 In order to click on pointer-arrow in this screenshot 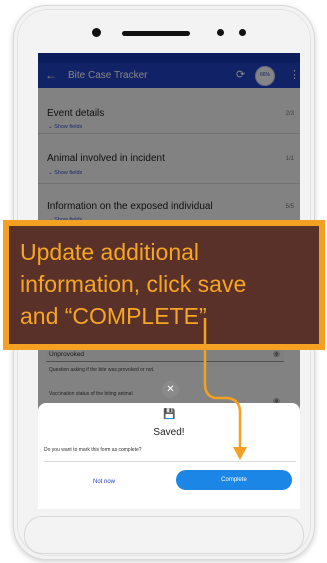, I will do `click(225, 389)`.